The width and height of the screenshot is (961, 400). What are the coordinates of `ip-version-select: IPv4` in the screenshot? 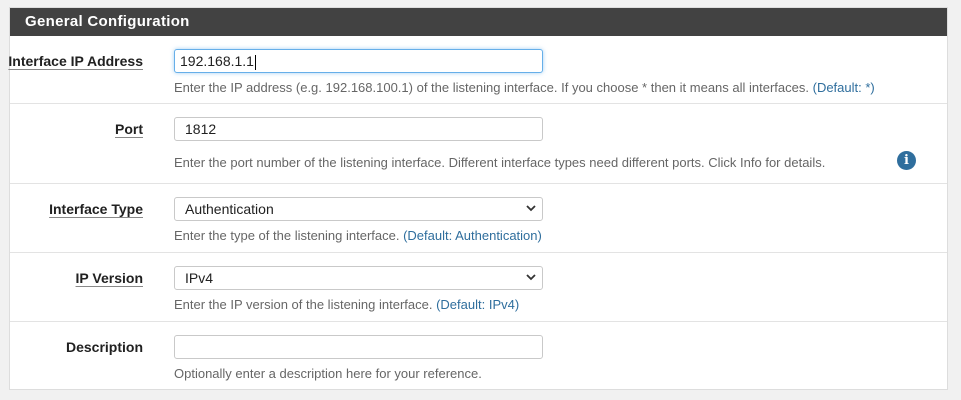 It's located at (358, 278).